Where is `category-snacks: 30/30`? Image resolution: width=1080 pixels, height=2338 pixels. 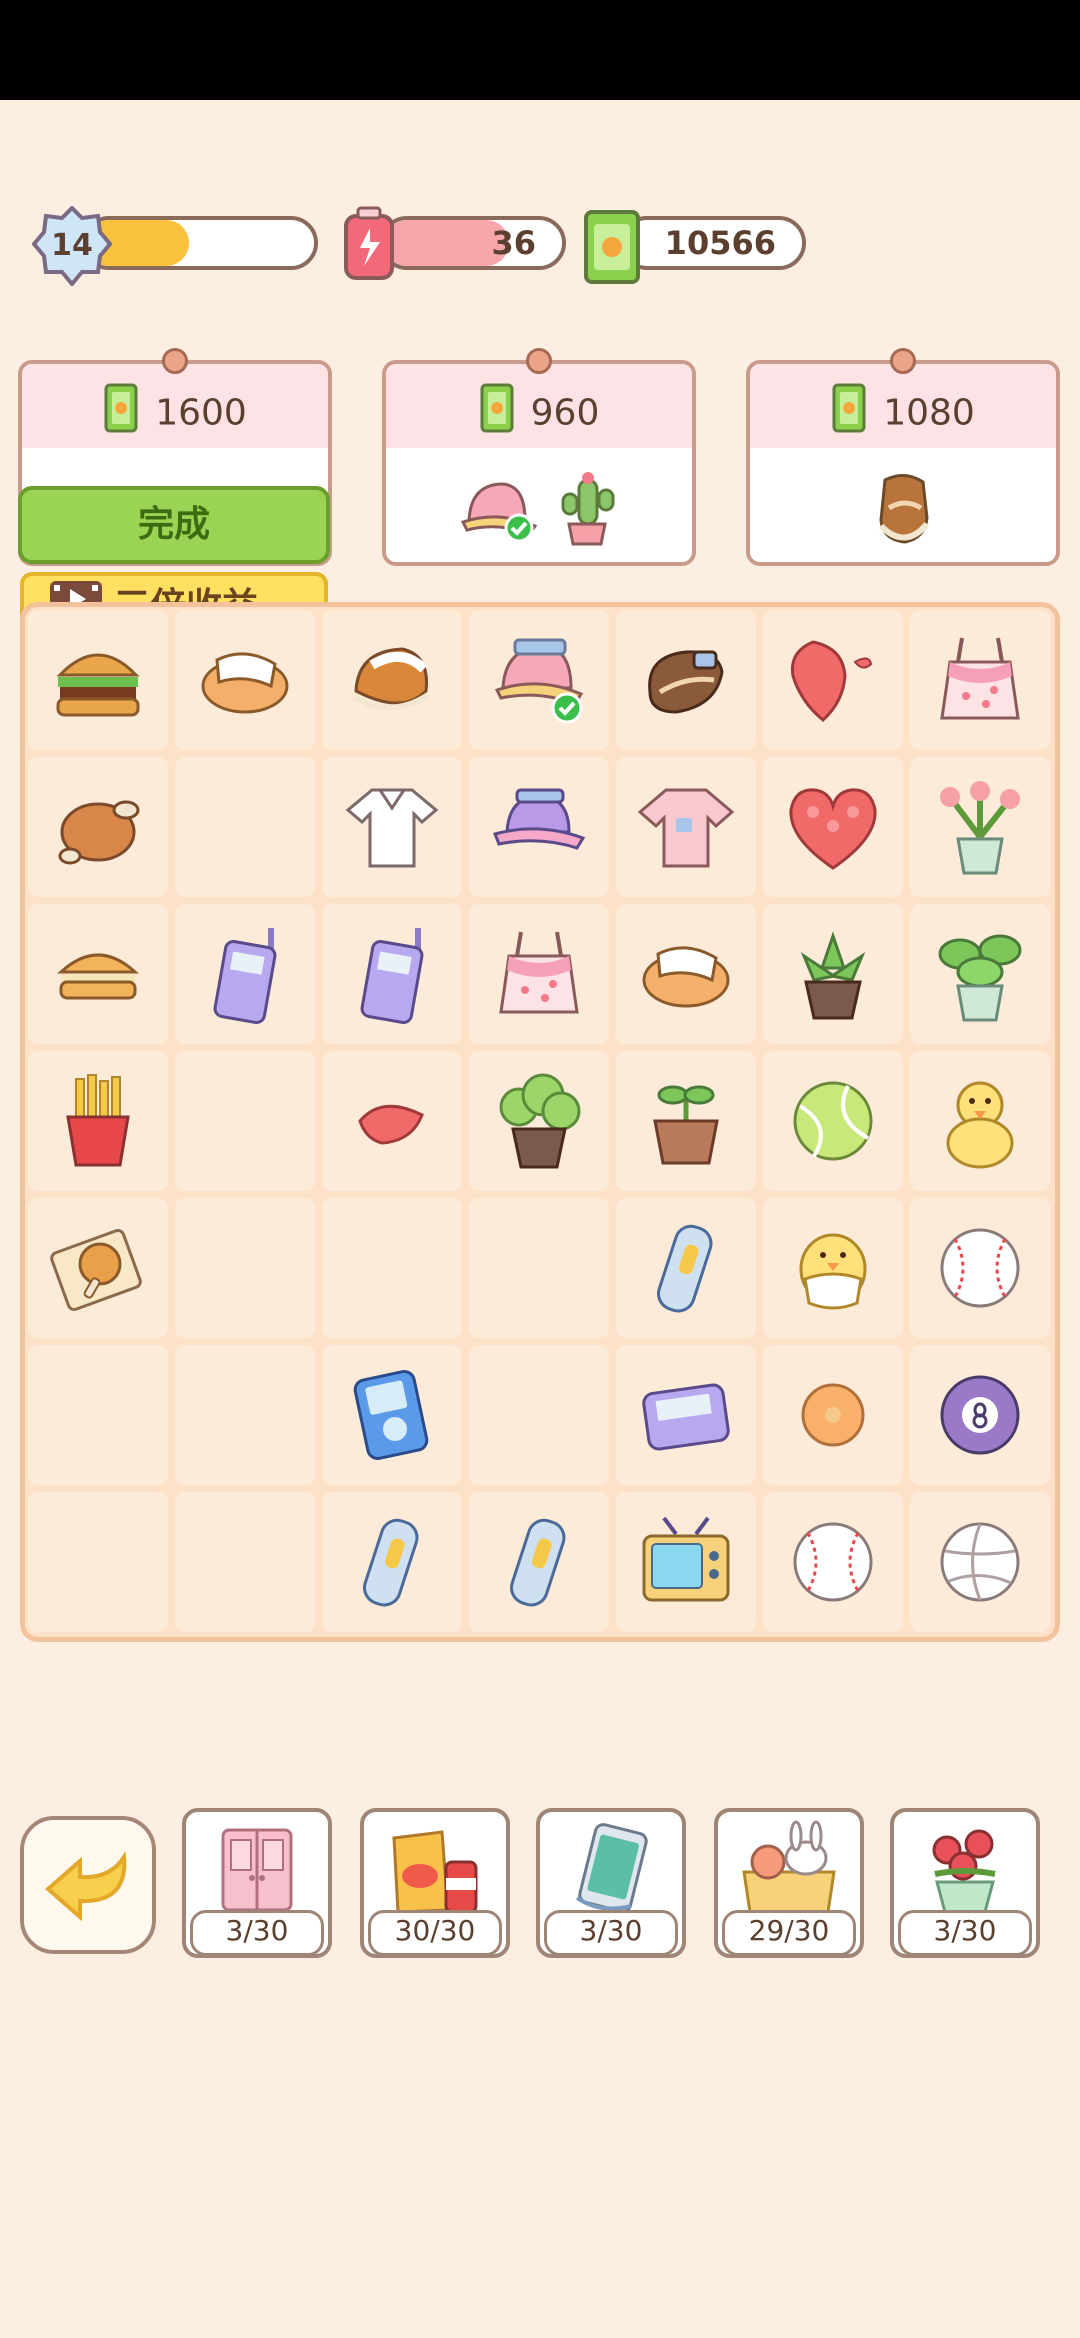
category-snacks: 30/30 is located at coordinates (435, 1883).